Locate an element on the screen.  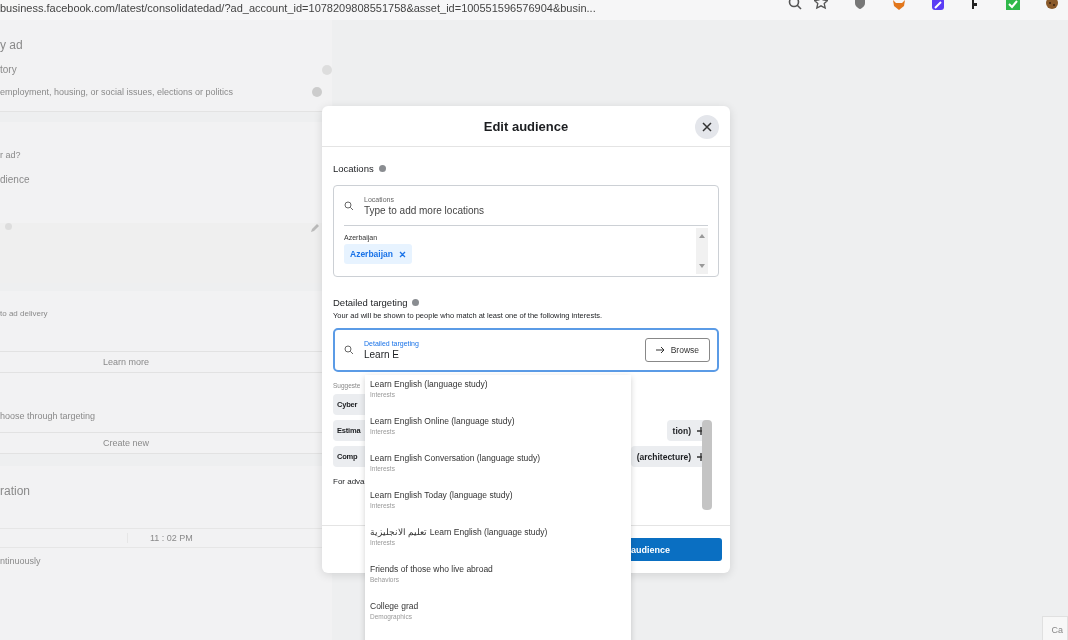
dialog-title: Edit audience is located at coordinates (526, 126).